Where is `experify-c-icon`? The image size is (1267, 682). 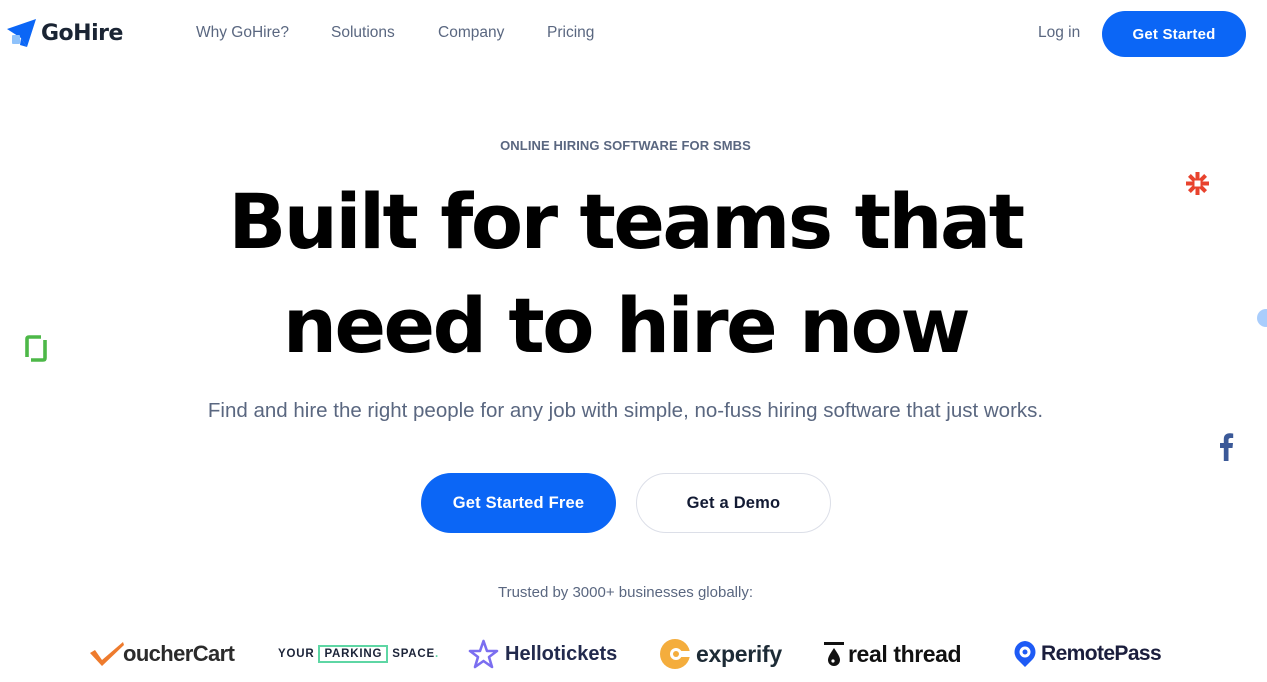 experify-c-icon is located at coordinates (675, 654).